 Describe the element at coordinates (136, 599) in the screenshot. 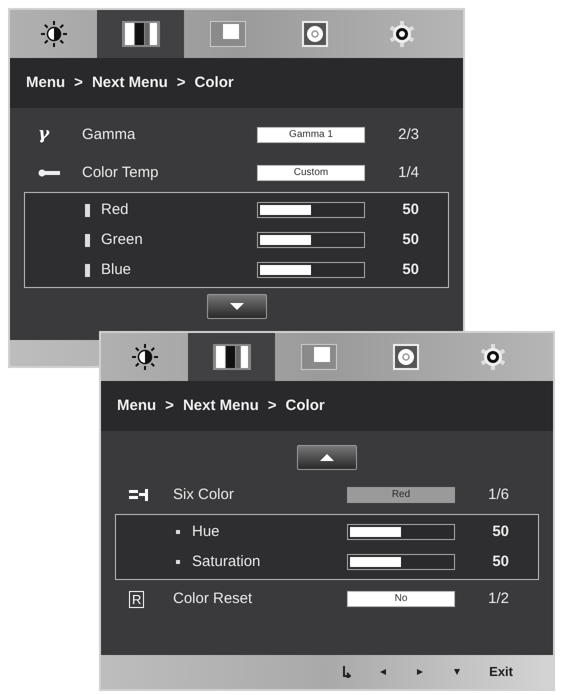

I see `reset-icon: R` at that location.